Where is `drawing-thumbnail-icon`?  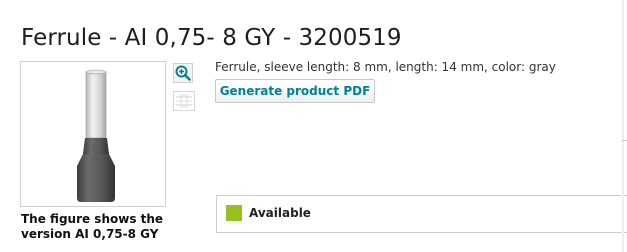 drawing-thumbnail-icon is located at coordinates (184, 101).